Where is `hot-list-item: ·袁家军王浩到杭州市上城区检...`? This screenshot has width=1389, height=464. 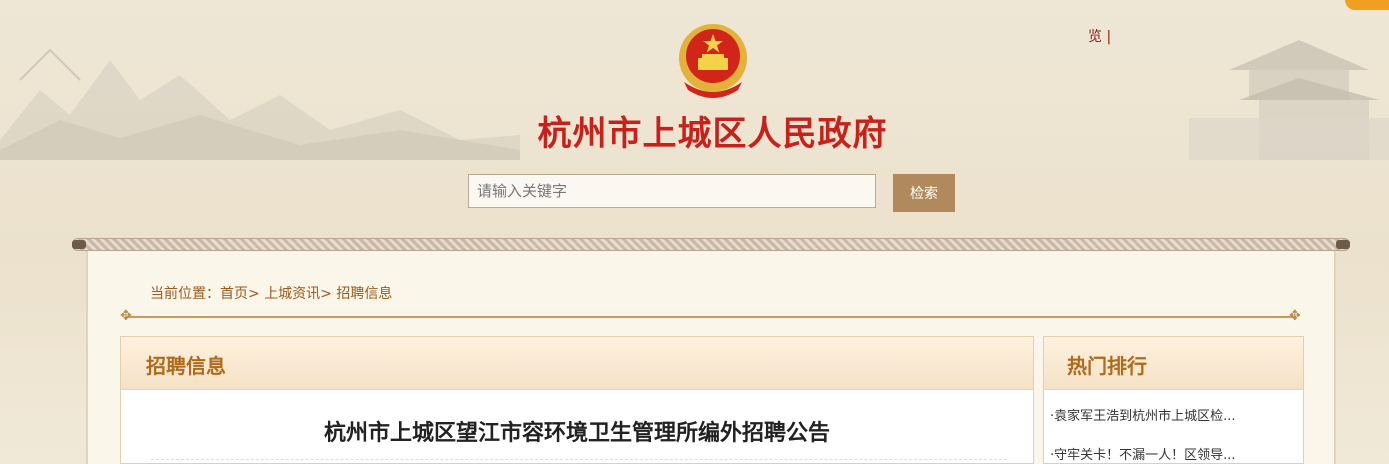 hot-list-item: ·袁家军王浩到杭州市上城区检... is located at coordinates (1143, 414).